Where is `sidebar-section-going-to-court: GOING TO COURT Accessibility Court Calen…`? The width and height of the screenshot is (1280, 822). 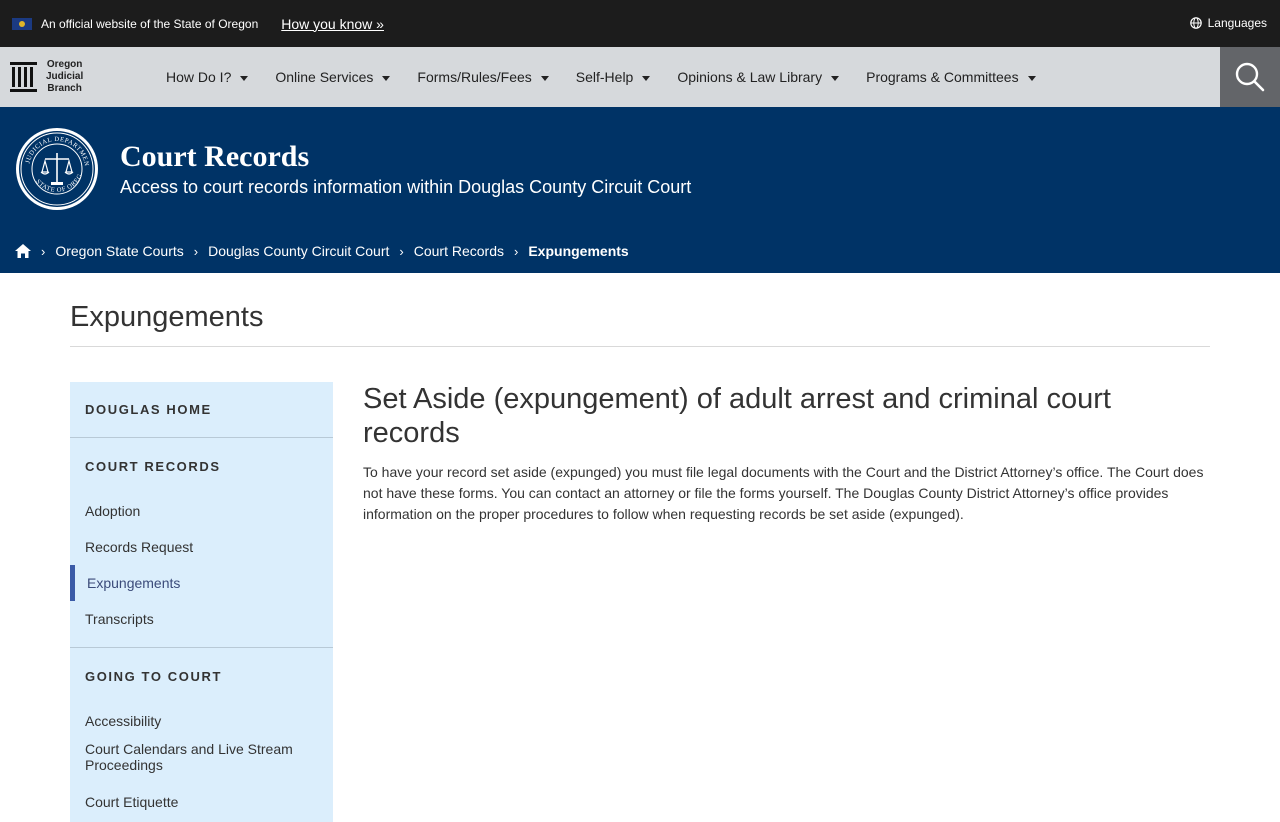 sidebar-section-going-to-court: GOING TO COURT Accessibility Court Calen… is located at coordinates (201, 734).